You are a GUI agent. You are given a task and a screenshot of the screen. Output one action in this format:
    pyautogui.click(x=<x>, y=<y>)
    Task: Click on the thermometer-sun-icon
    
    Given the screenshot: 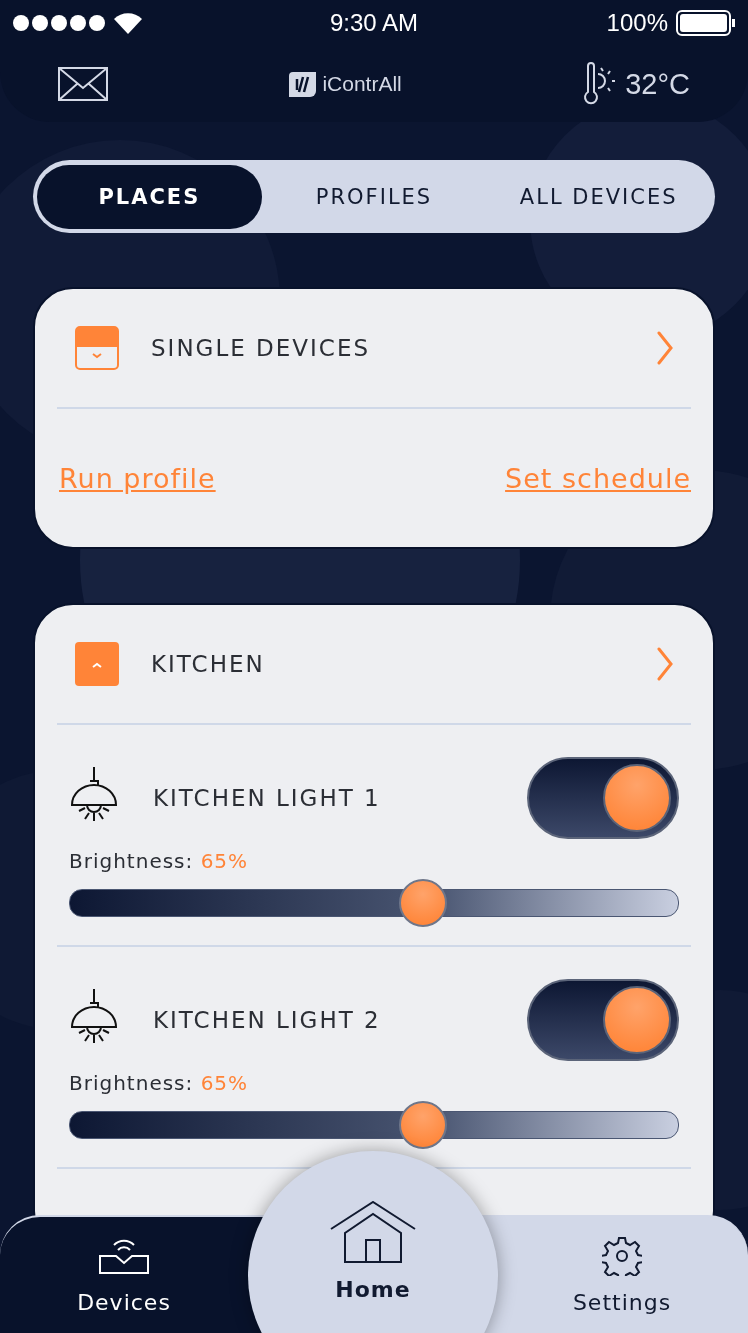 What is the action you would take?
    pyautogui.click(x=600, y=84)
    